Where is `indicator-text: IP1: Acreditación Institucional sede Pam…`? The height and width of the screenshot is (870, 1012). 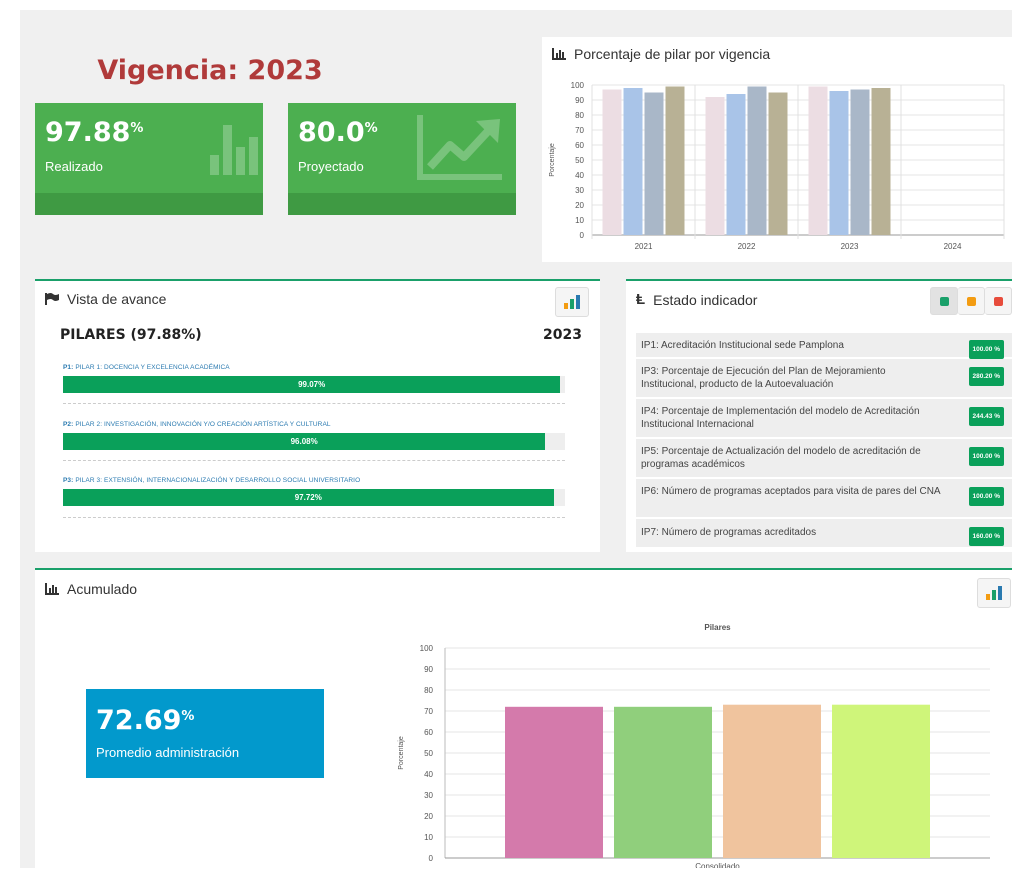 indicator-text: IP1: Acreditación Institucional sede Pam… is located at coordinates (742, 345).